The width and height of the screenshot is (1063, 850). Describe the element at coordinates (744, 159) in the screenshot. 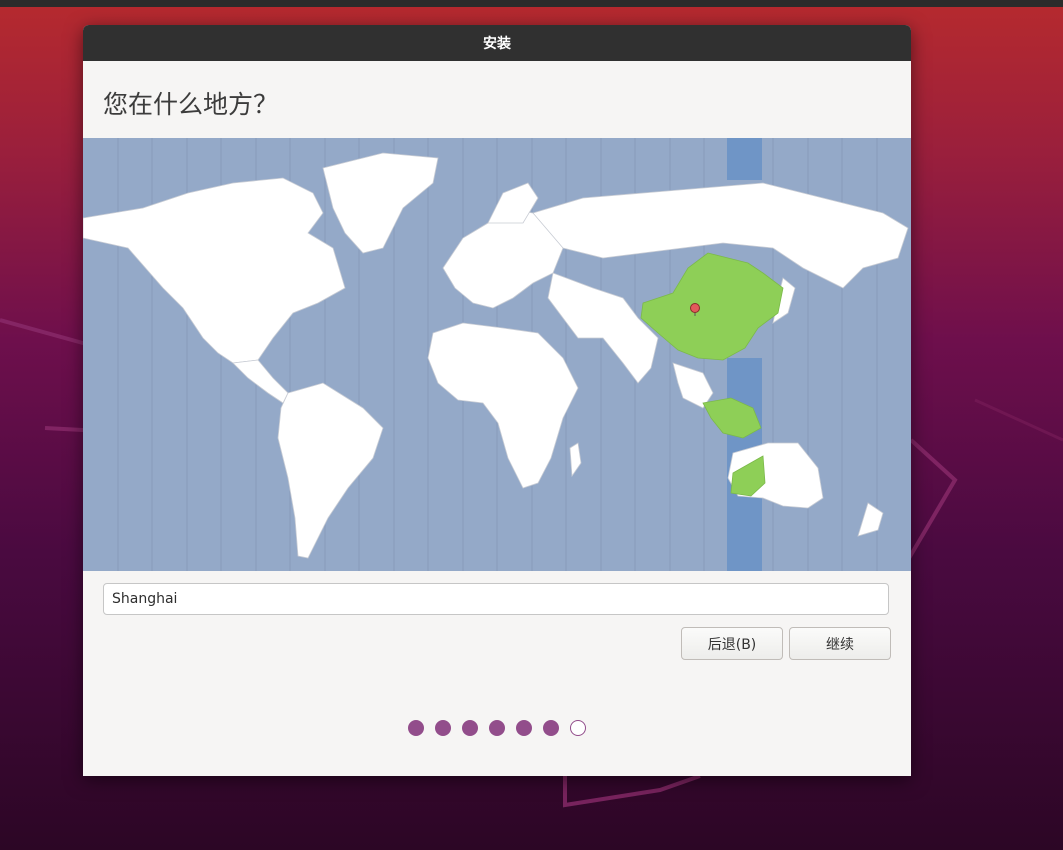

I see `selected-timezone-band-top` at that location.